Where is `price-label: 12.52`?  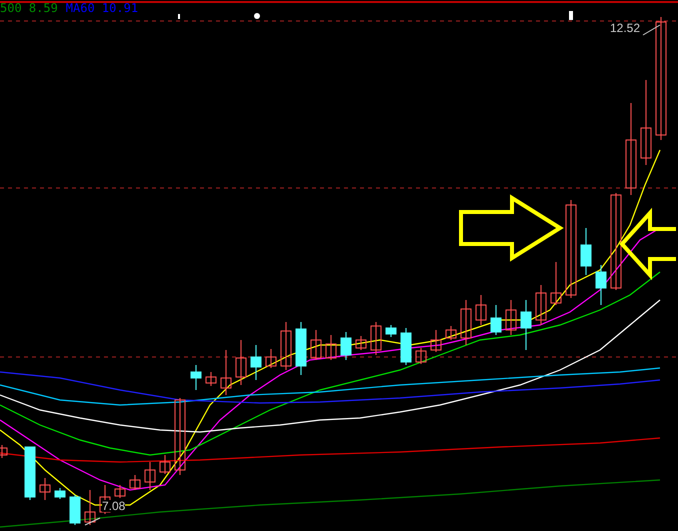 price-label: 12.52 is located at coordinates (625, 28).